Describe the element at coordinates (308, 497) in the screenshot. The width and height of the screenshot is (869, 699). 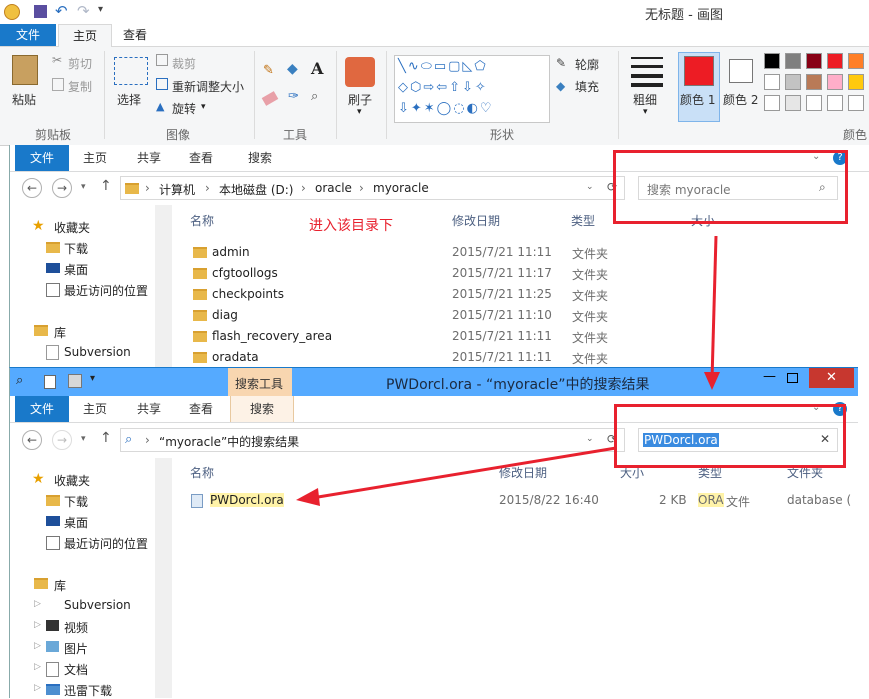
I see `arrow-left-head` at that location.